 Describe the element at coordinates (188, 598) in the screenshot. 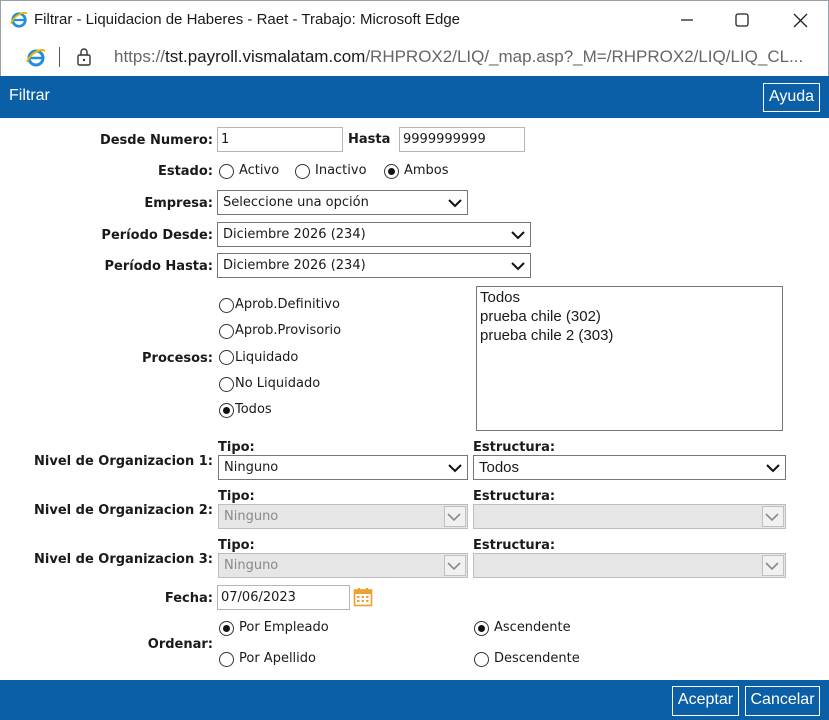

I see `fecha-label: Fecha:` at that location.